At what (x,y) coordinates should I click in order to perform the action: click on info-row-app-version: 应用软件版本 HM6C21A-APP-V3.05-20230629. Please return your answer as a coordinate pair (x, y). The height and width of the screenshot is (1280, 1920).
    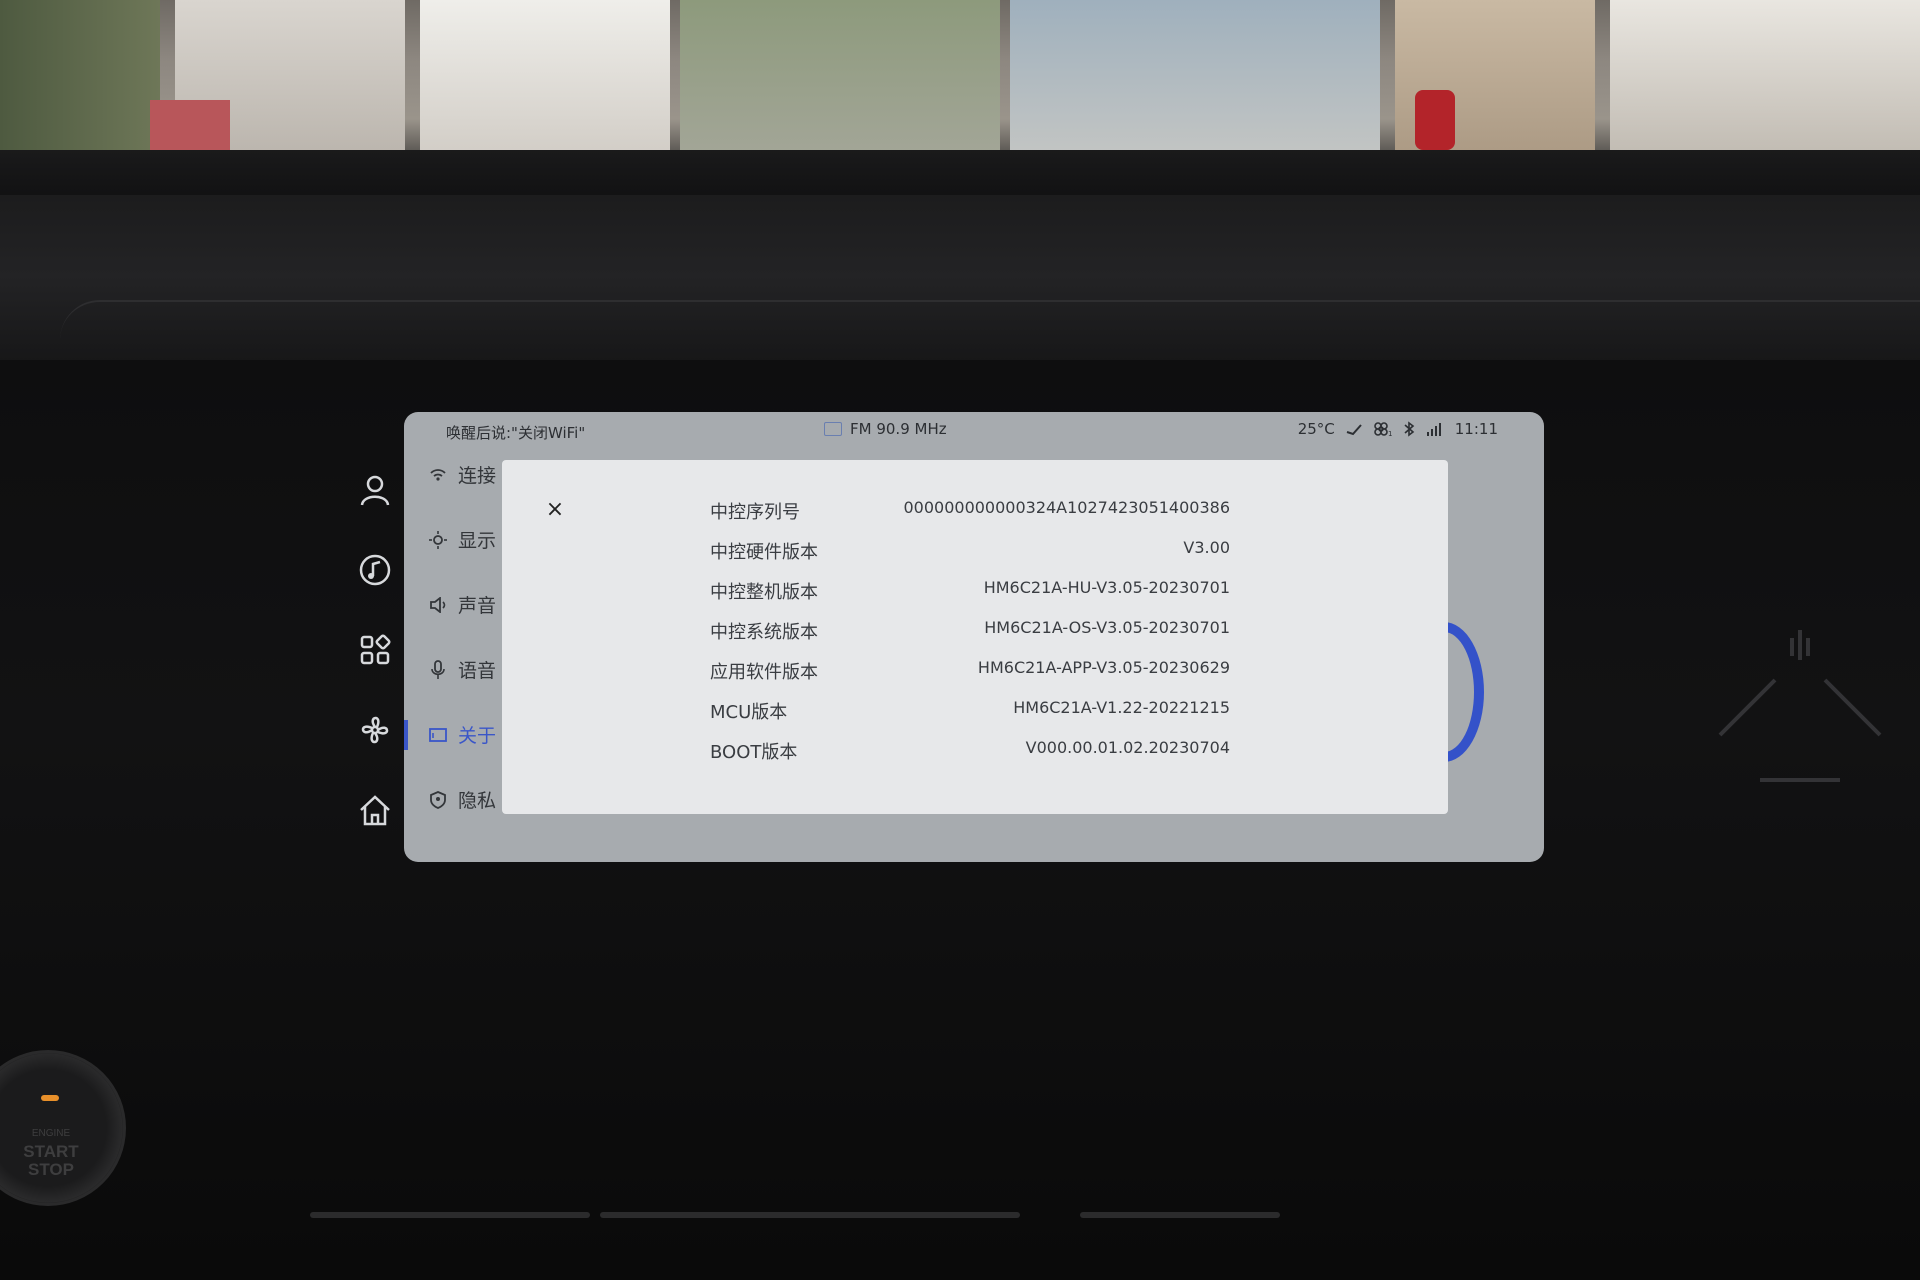
    Looking at the image, I should click on (970, 673).